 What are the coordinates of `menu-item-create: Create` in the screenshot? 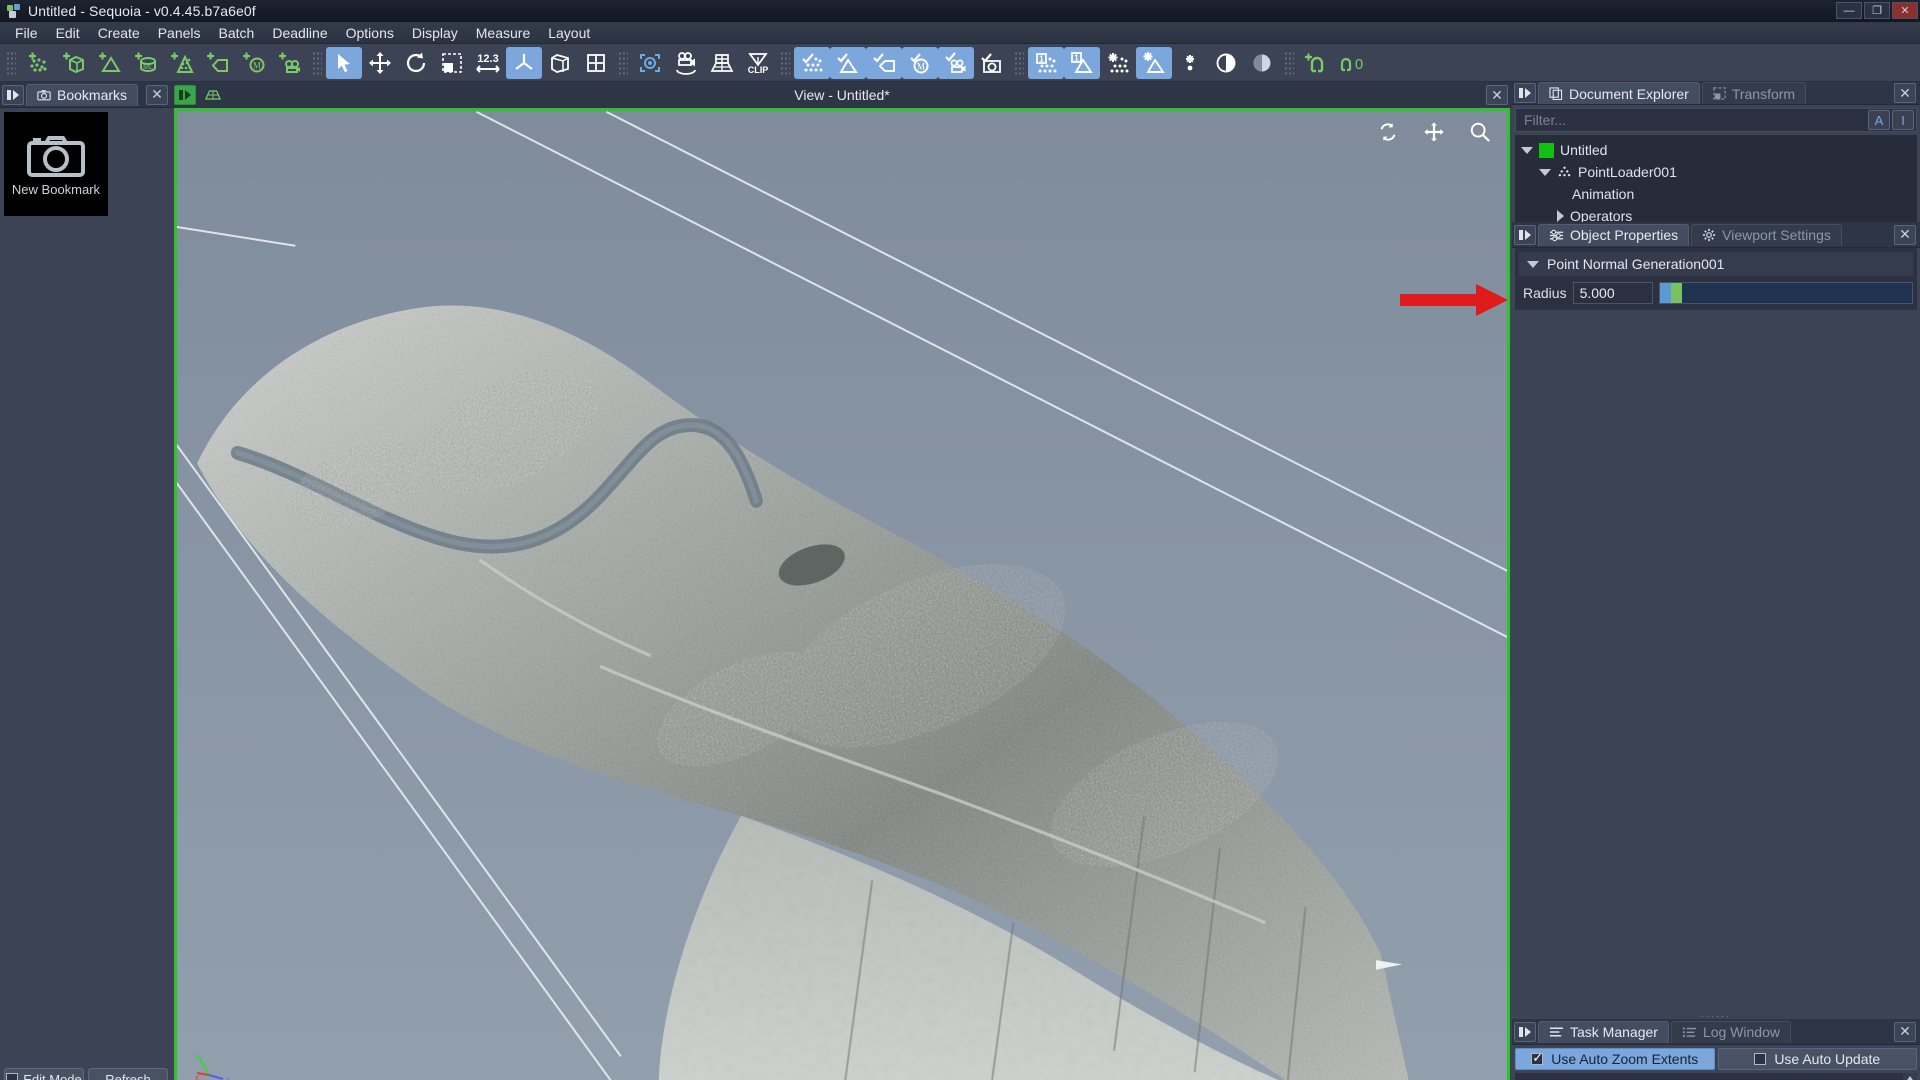 It's located at (119, 33).